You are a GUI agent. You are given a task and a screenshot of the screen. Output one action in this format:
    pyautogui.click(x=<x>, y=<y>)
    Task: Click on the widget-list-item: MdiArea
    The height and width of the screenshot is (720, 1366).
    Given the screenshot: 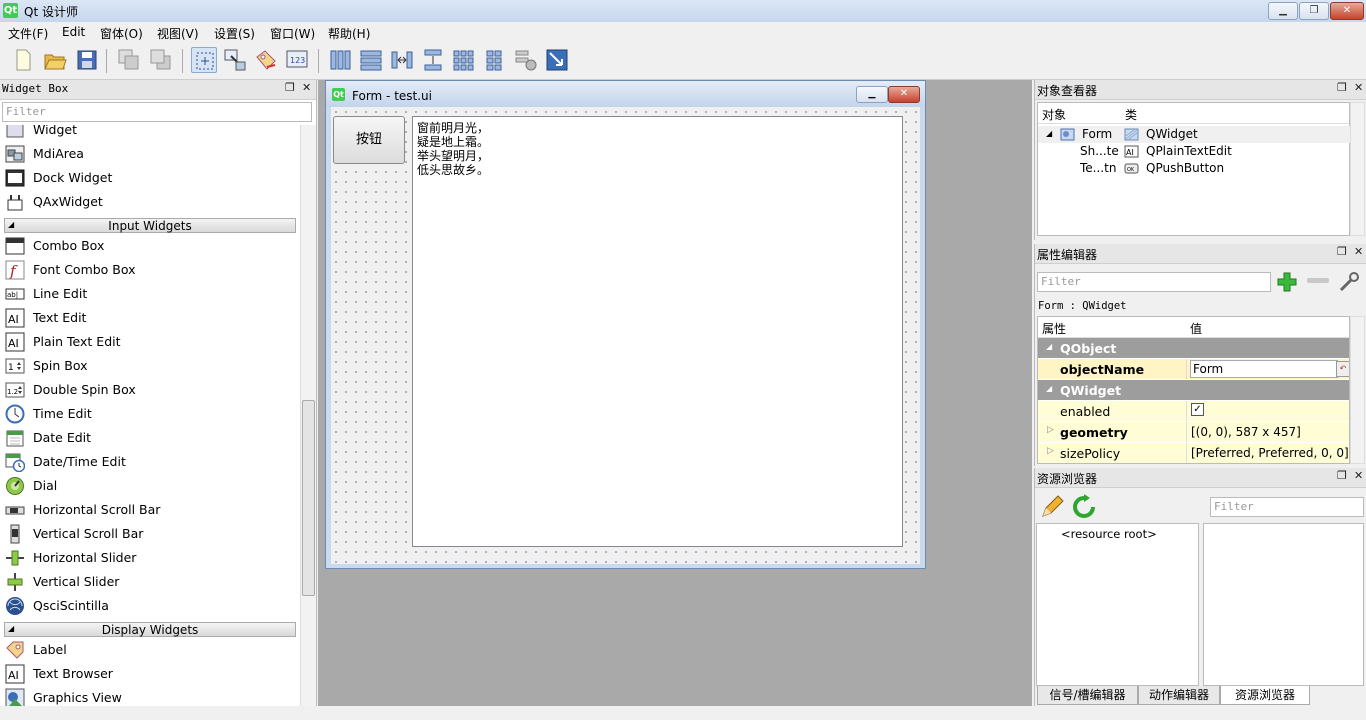 What is the action you would take?
    pyautogui.click(x=150, y=154)
    